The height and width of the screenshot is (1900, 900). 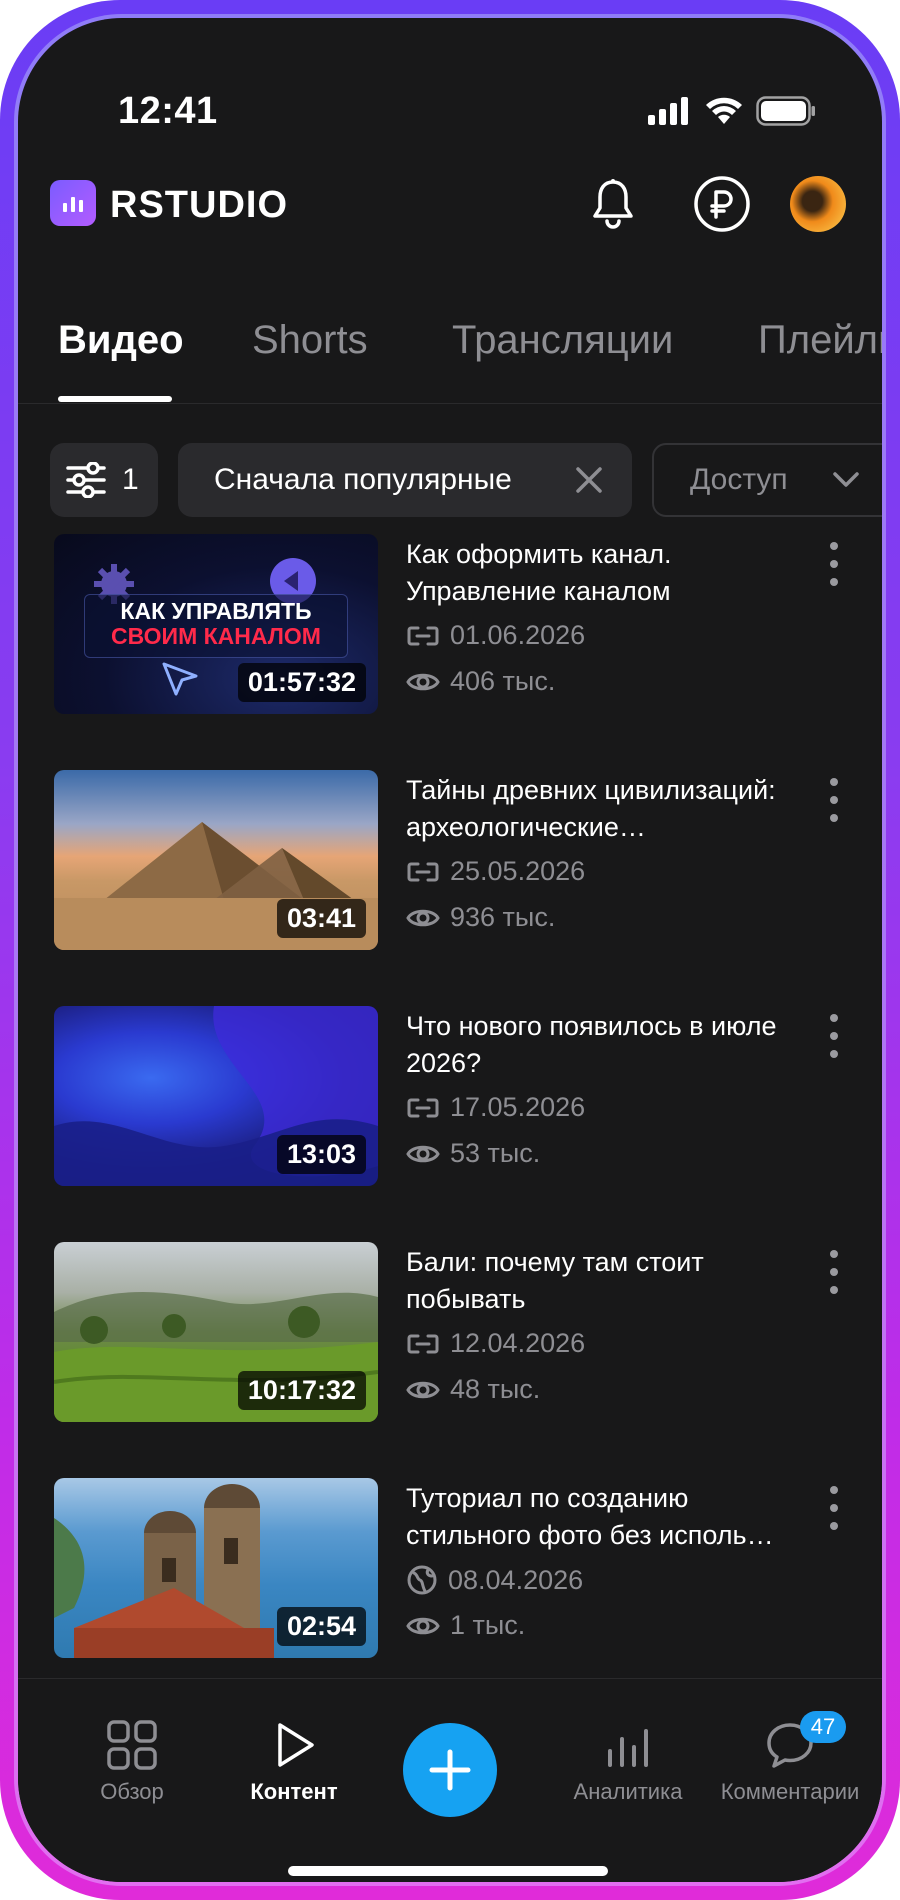 I want to click on bar-chart-icon, so click(x=628, y=1748).